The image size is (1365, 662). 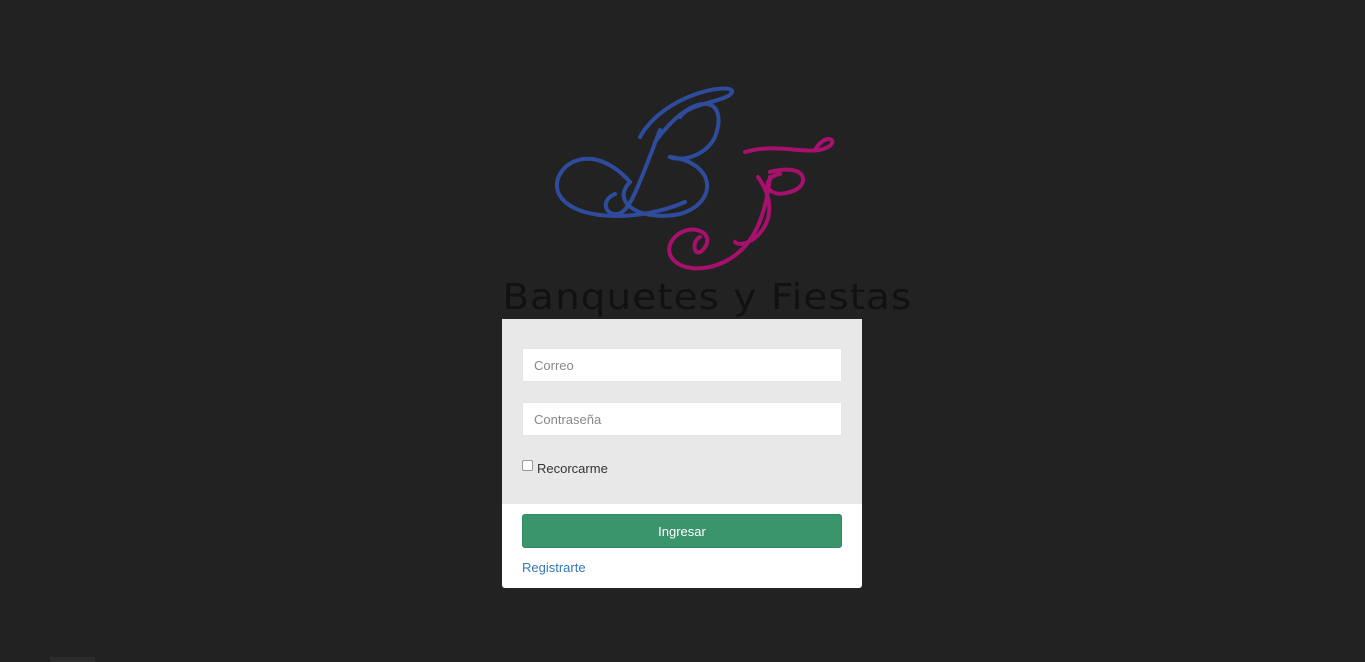 I want to click on email-input, so click(x=682, y=365).